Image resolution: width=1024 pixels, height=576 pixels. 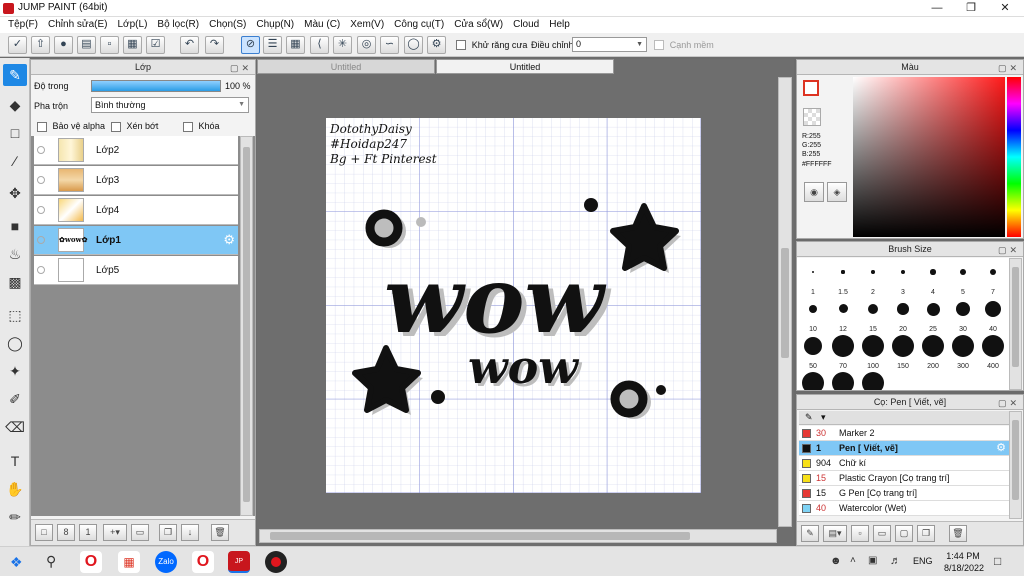 I want to click on clip-option: Xén bớt, so click(x=134, y=126).